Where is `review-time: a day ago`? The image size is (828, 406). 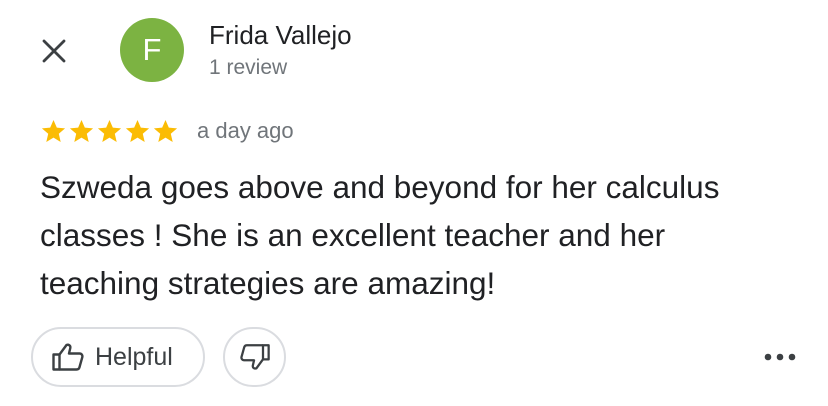
review-time: a day ago is located at coordinates (245, 130).